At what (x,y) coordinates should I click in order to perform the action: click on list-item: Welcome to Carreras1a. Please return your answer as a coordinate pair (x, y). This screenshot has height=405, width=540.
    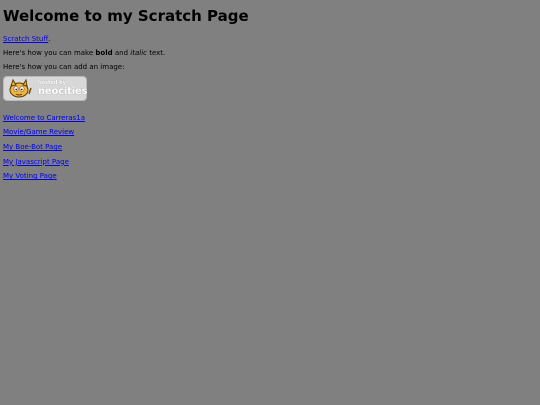
    Looking at the image, I should click on (270, 118).